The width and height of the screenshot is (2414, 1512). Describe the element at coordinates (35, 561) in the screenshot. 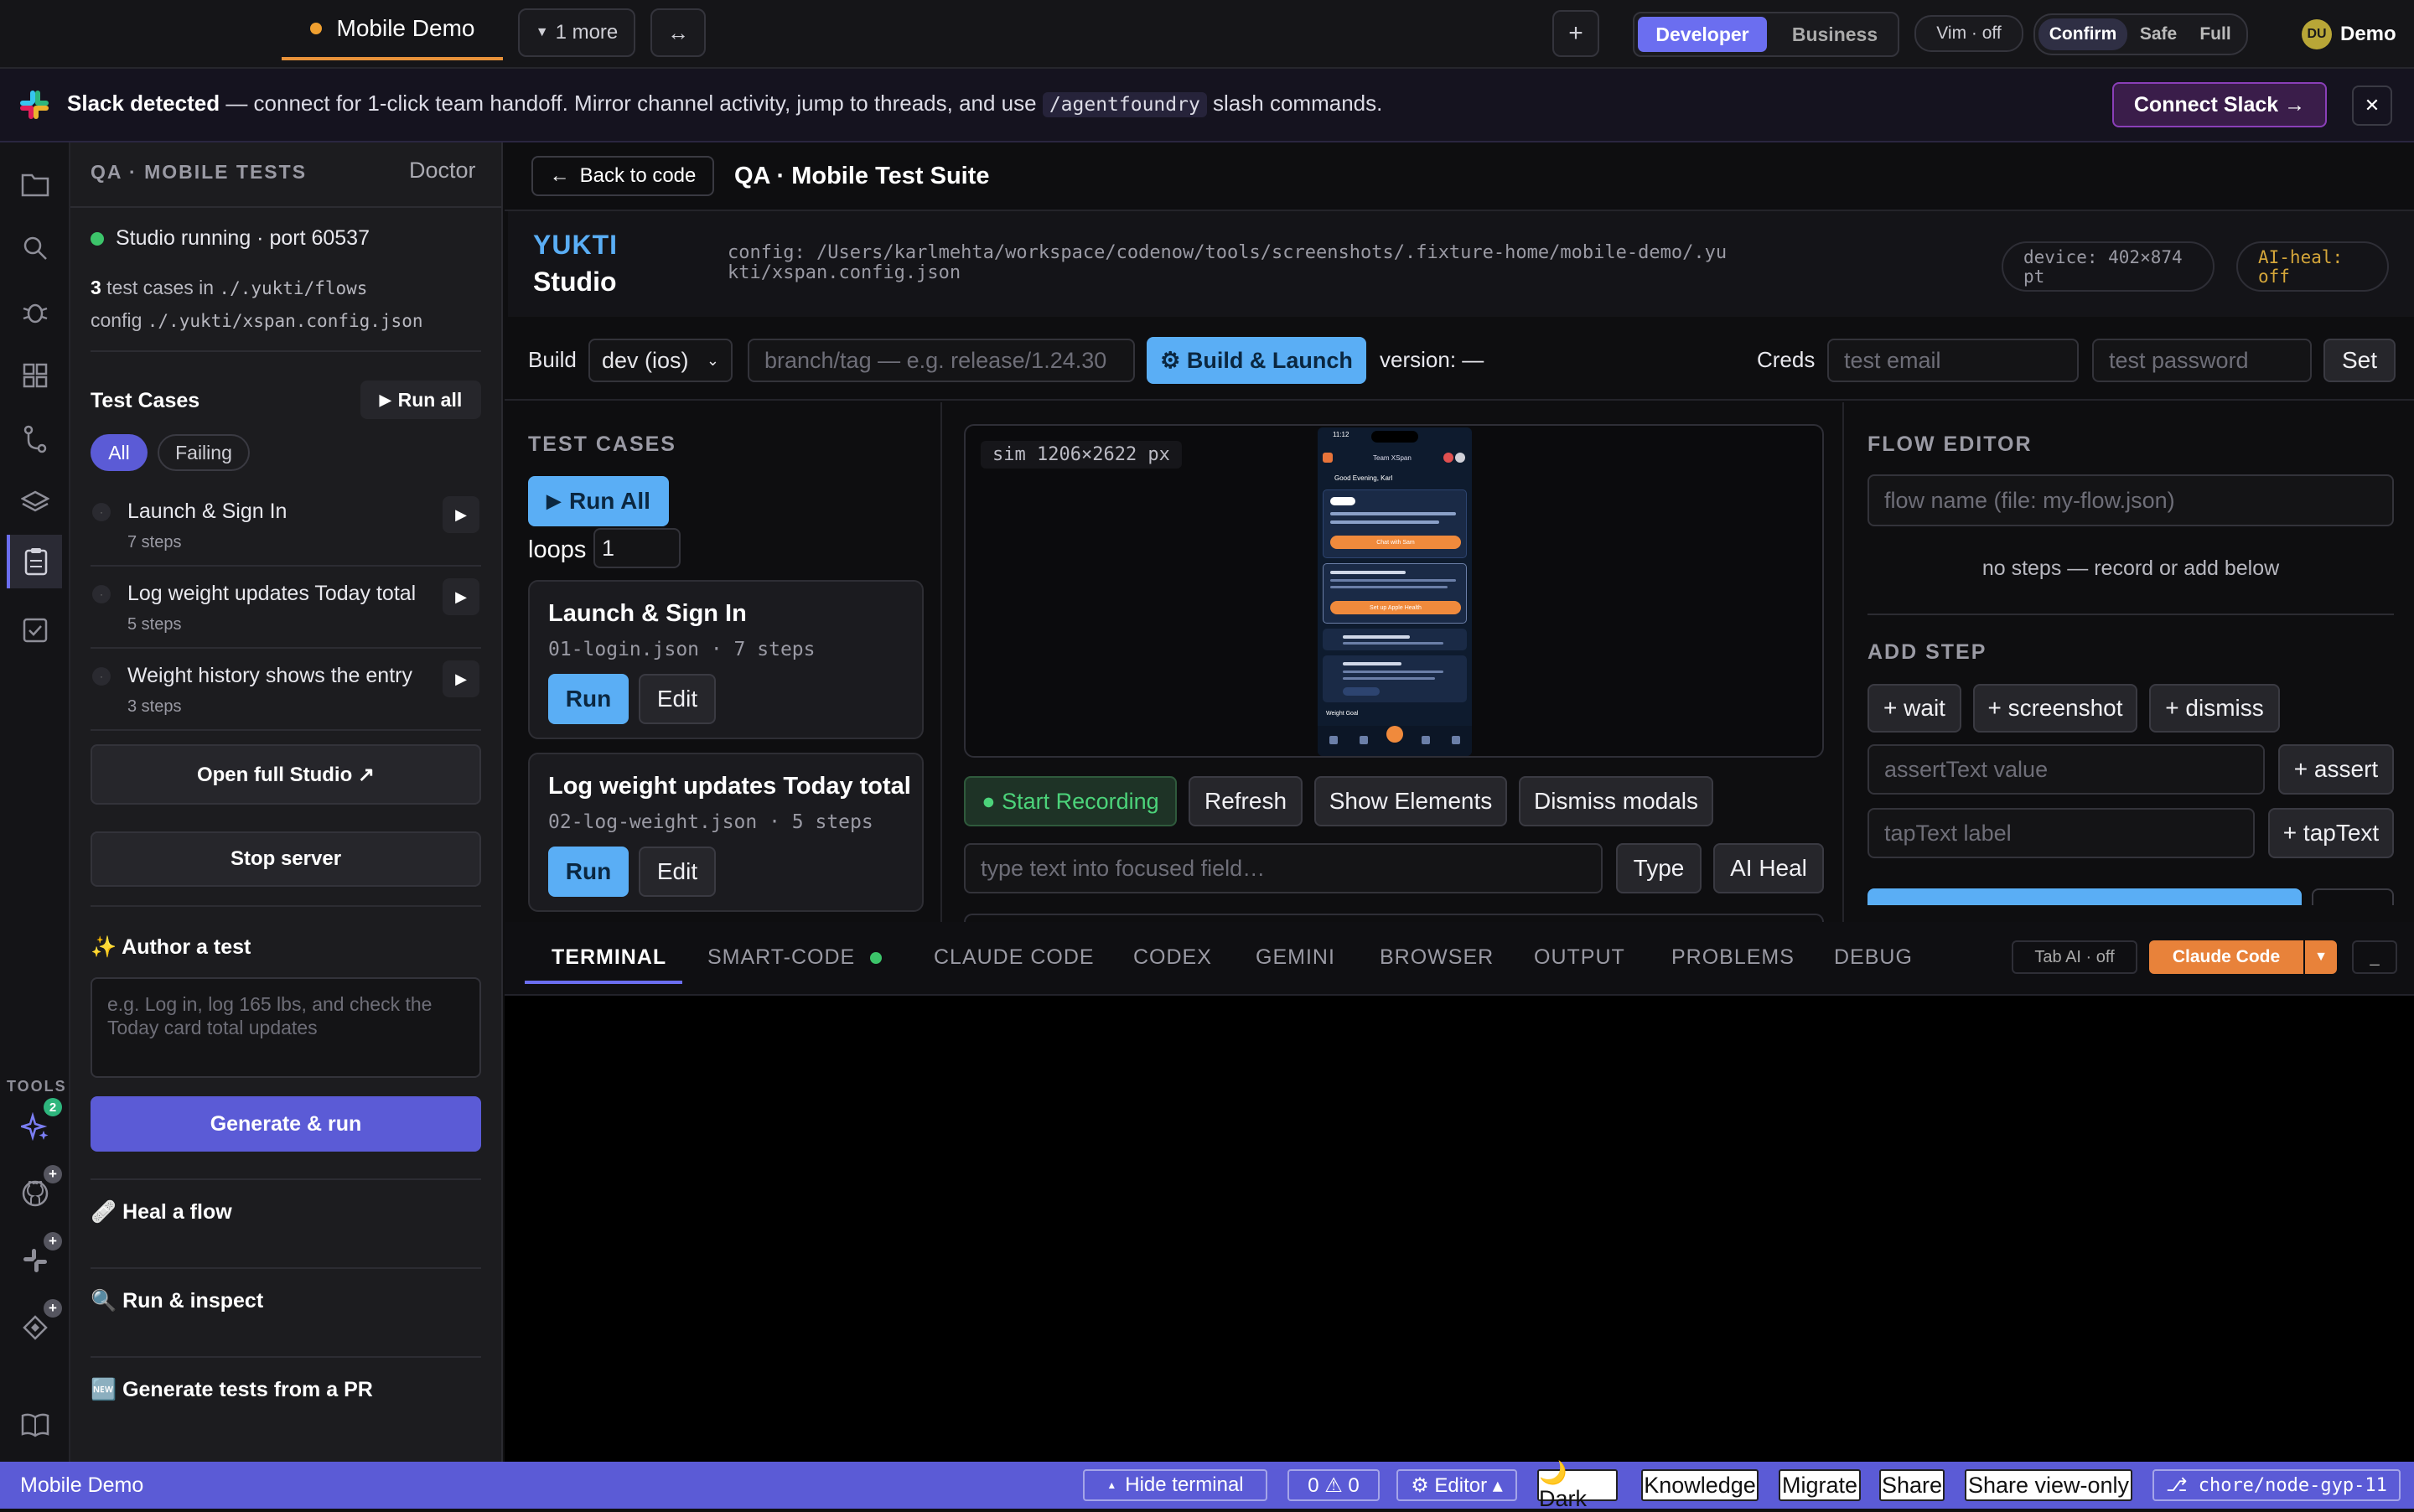

I see `qa-tests-icon` at that location.